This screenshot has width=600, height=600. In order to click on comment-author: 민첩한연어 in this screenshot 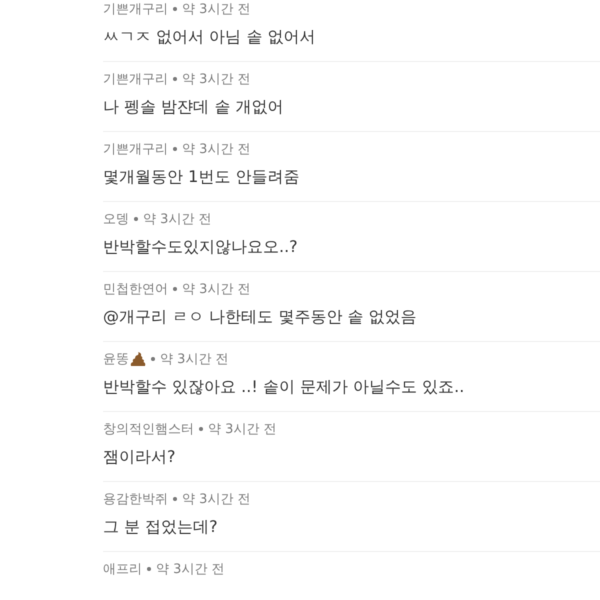, I will do `click(135, 289)`.